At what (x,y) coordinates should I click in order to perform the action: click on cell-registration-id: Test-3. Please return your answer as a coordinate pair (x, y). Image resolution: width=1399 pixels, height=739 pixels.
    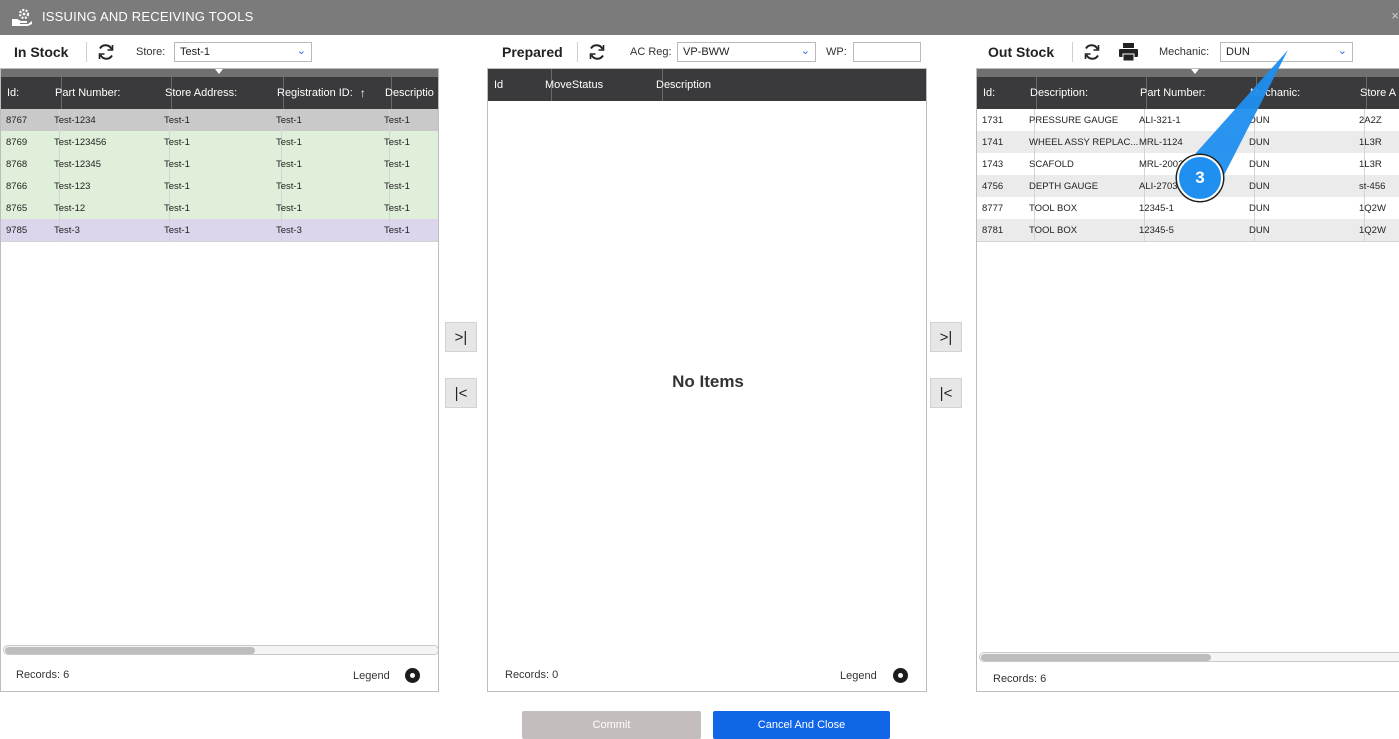
    Looking at the image, I should click on (330, 230).